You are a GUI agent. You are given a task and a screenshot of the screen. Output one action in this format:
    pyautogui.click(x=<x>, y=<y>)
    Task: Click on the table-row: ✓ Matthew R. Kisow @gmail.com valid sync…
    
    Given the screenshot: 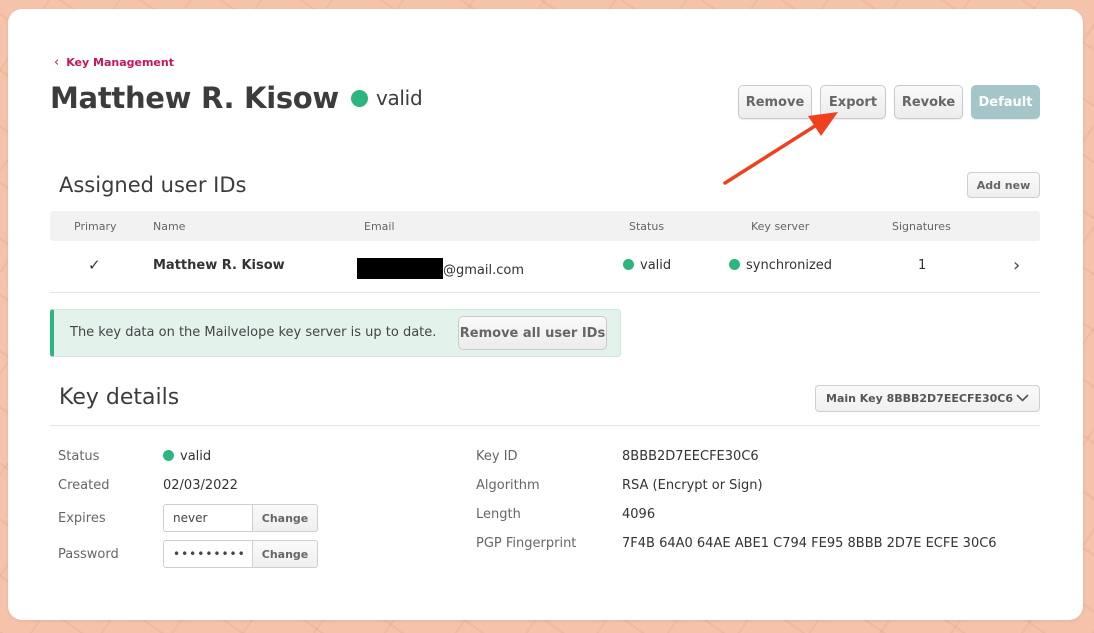 What is the action you would take?
    pyautogui.click(x=545, y=267)
    